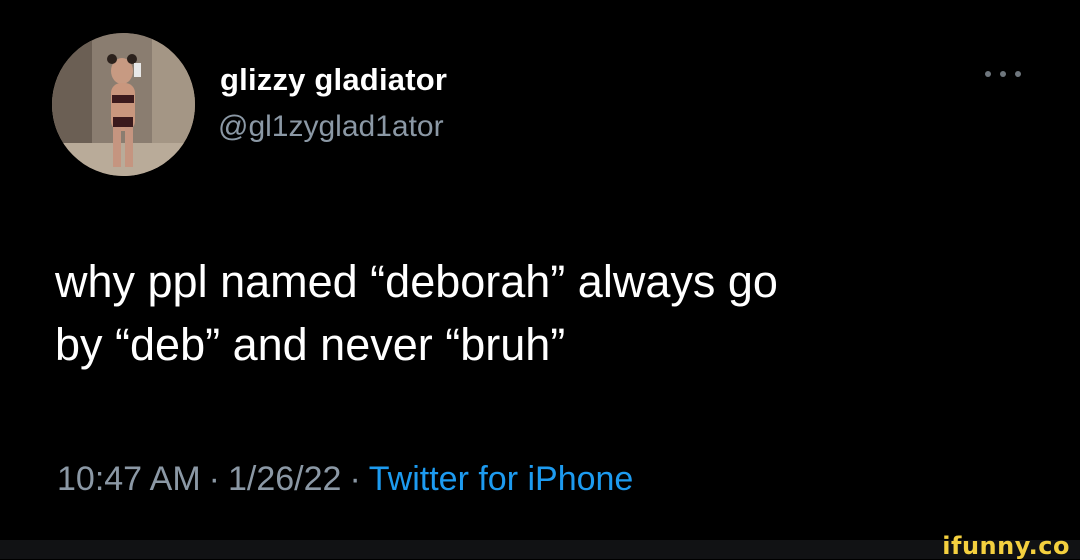  What do you see at coordinates (1006, 546) in the screenshot?
I see `ifunny-watermark: ifunny.co` at bounding box center [1006, 546].